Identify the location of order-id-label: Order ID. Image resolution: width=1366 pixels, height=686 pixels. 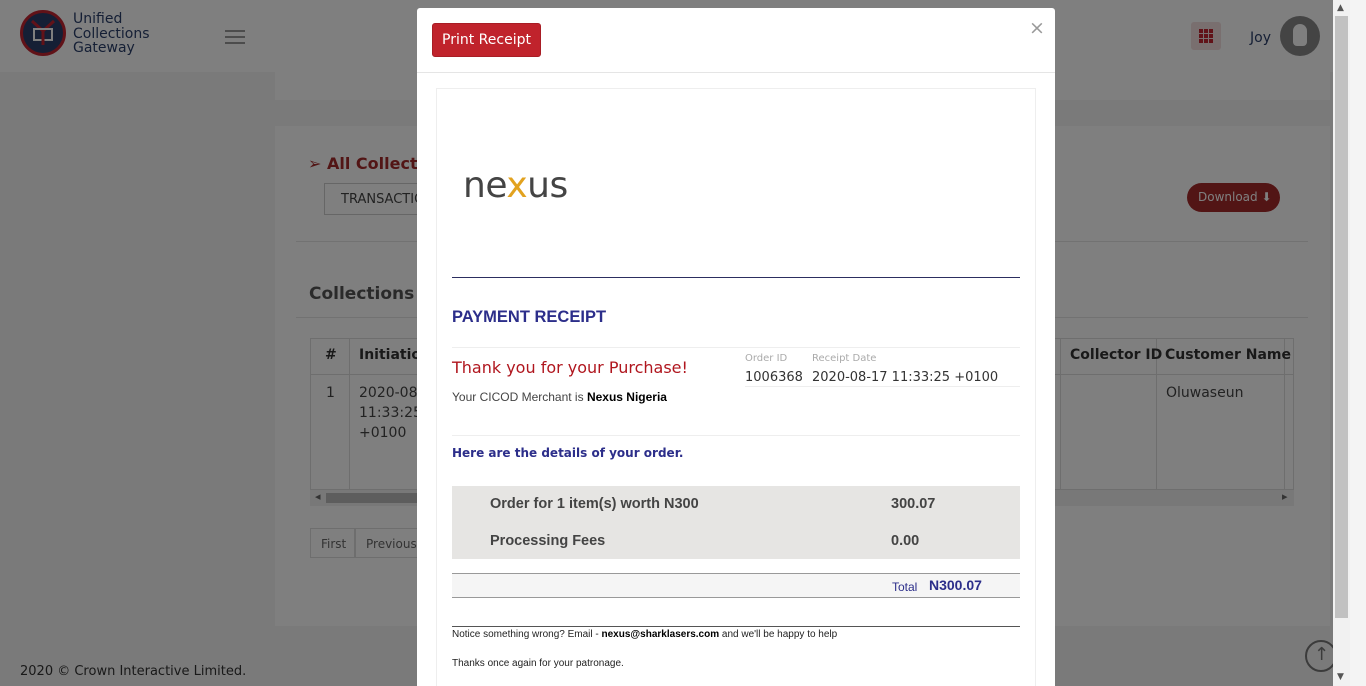
(766, 358).